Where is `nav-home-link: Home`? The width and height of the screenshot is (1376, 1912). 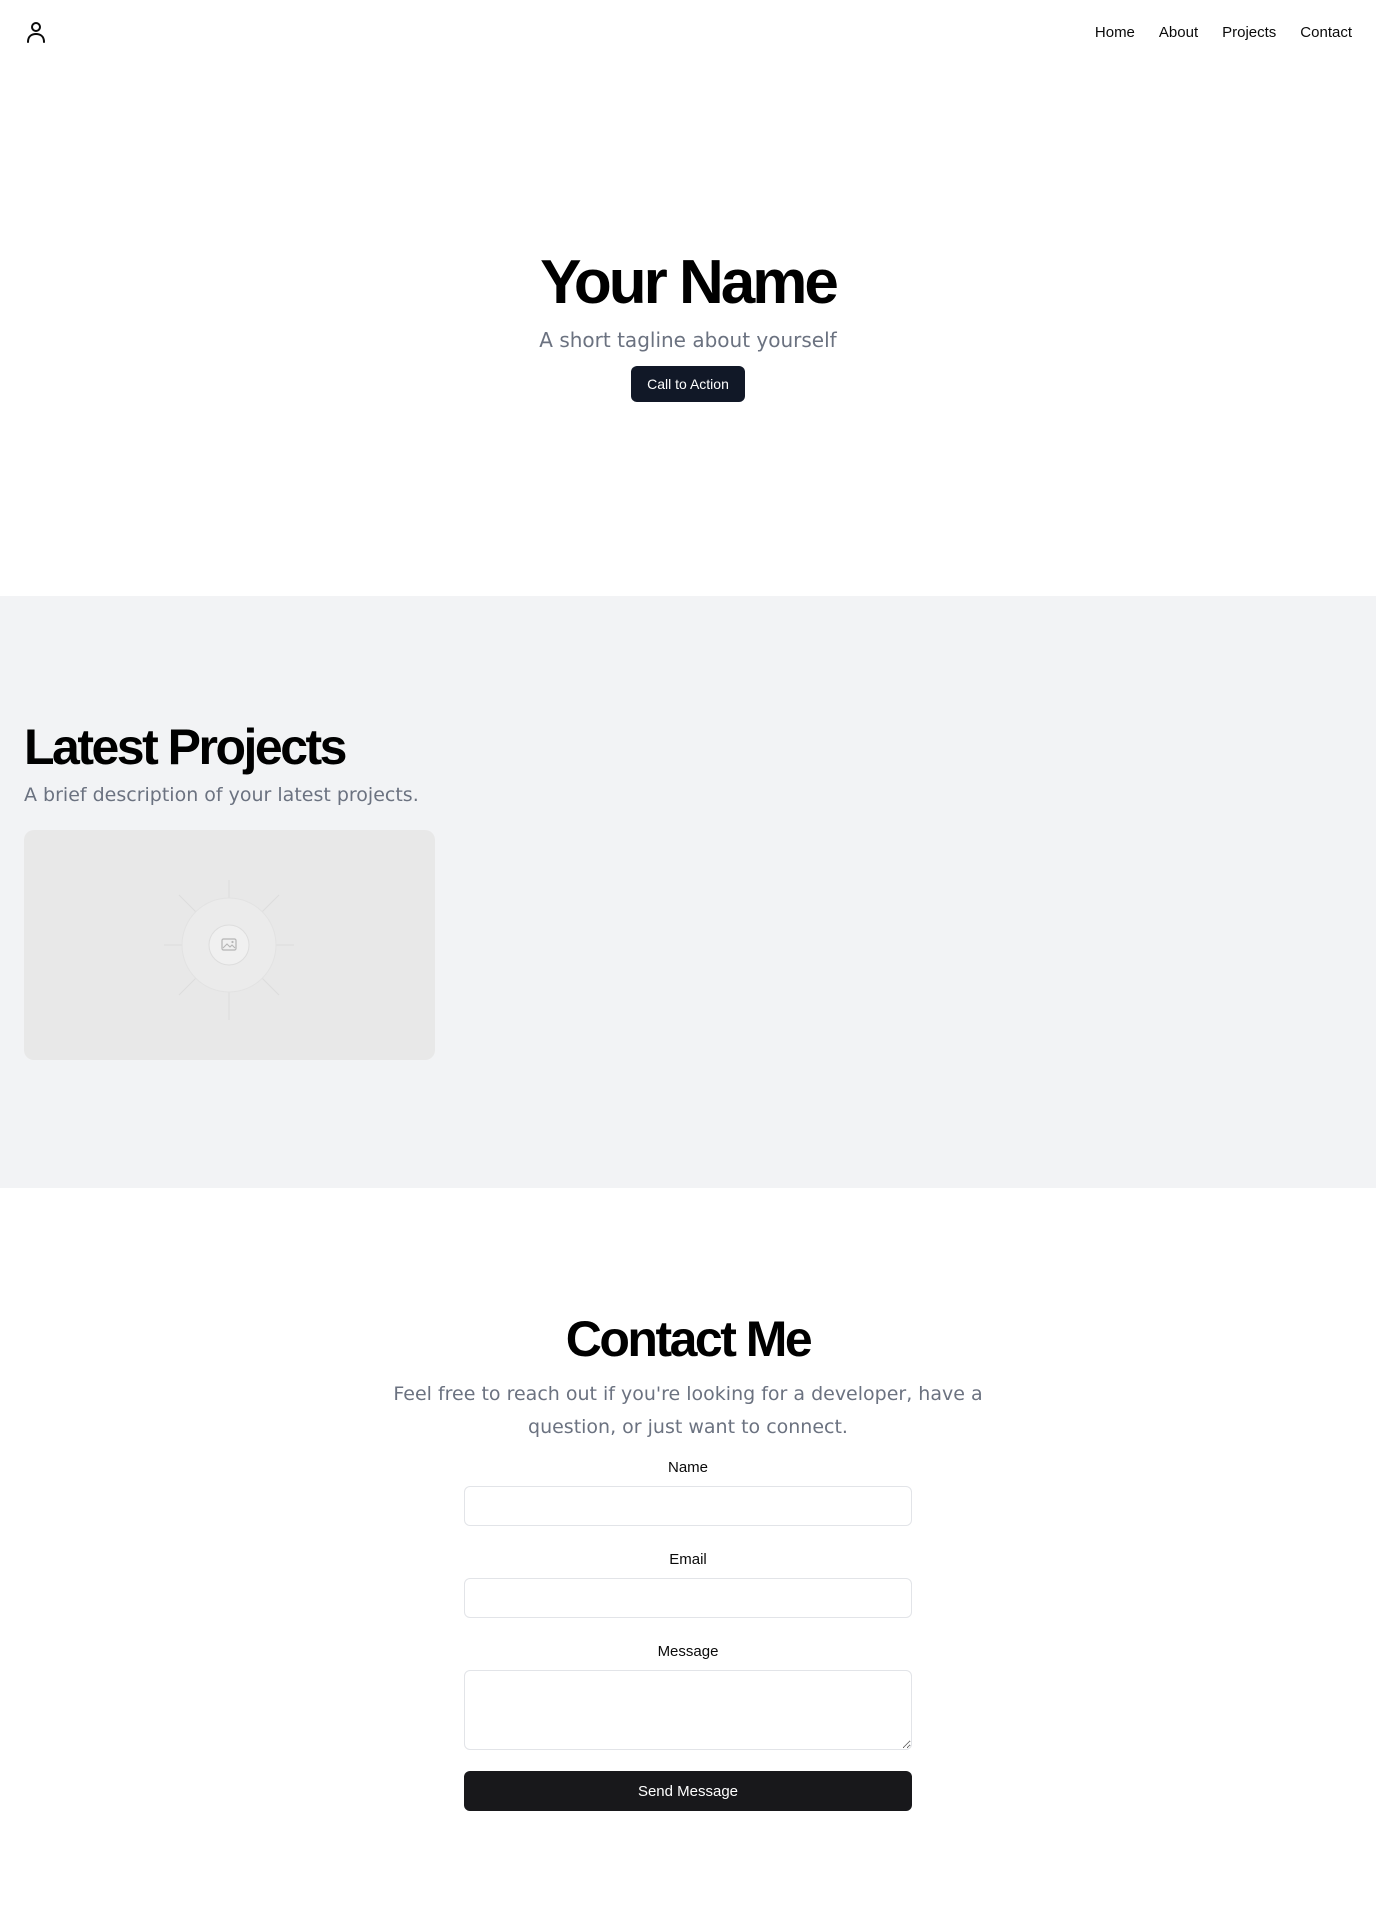
nav-home-link: Home is located at coordinates (1115, 32).